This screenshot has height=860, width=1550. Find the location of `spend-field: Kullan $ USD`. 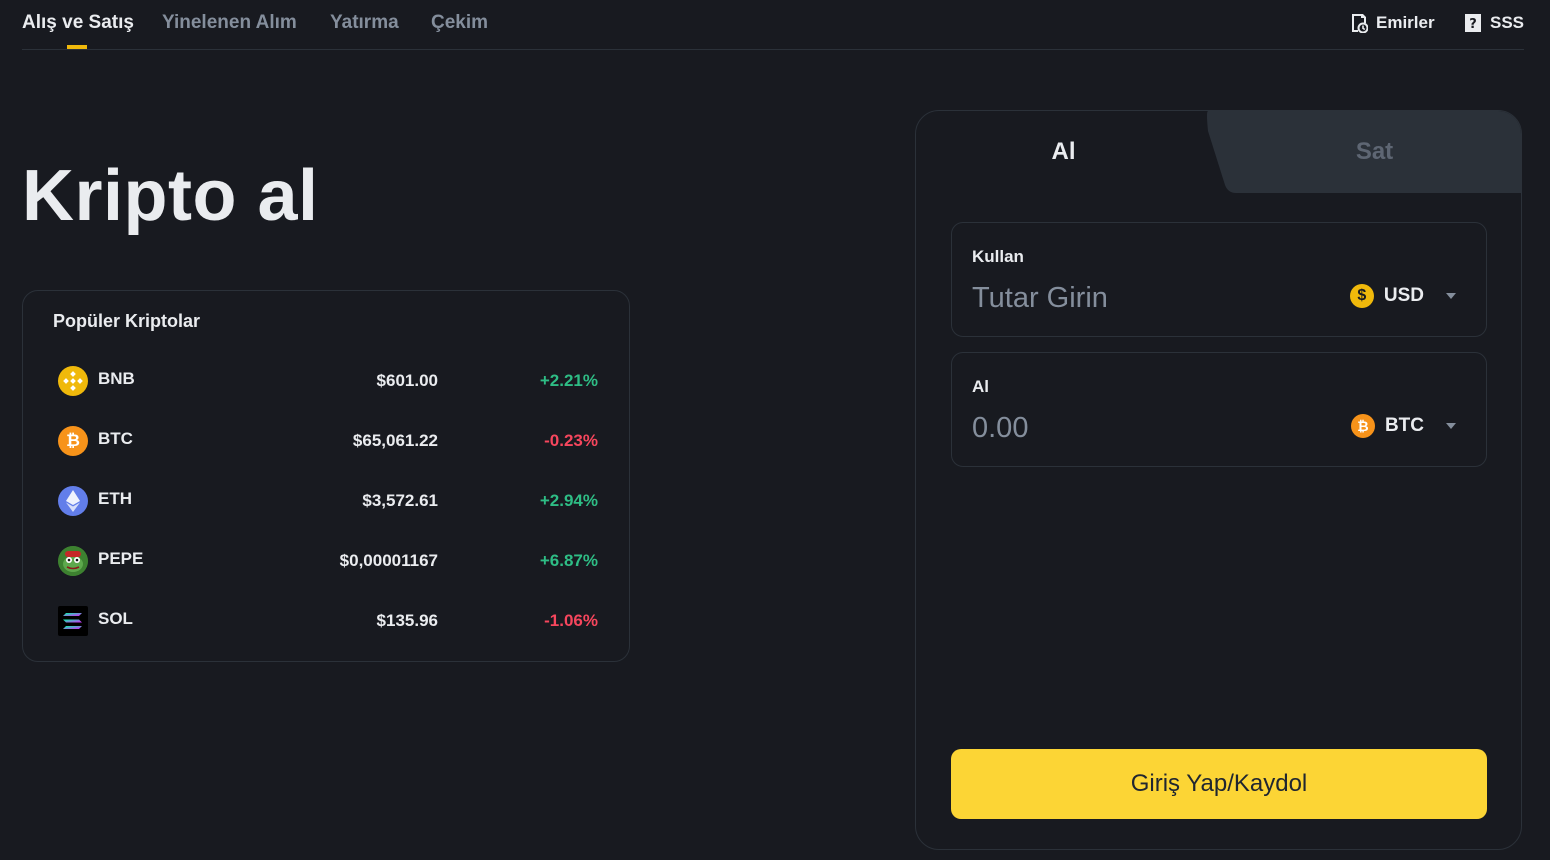

spend-field: Kullan $ USD is located at coordinates (1219, 279).